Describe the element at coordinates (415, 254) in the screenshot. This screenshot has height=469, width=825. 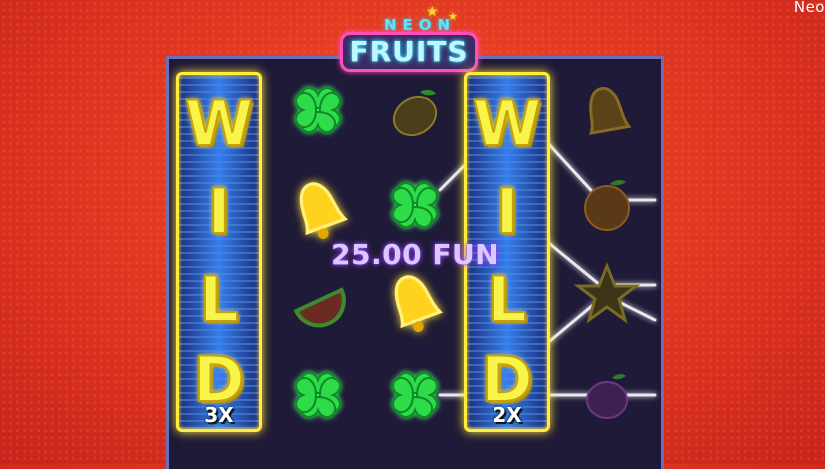
I see `win-amount: 25.00 FUN` at that location.